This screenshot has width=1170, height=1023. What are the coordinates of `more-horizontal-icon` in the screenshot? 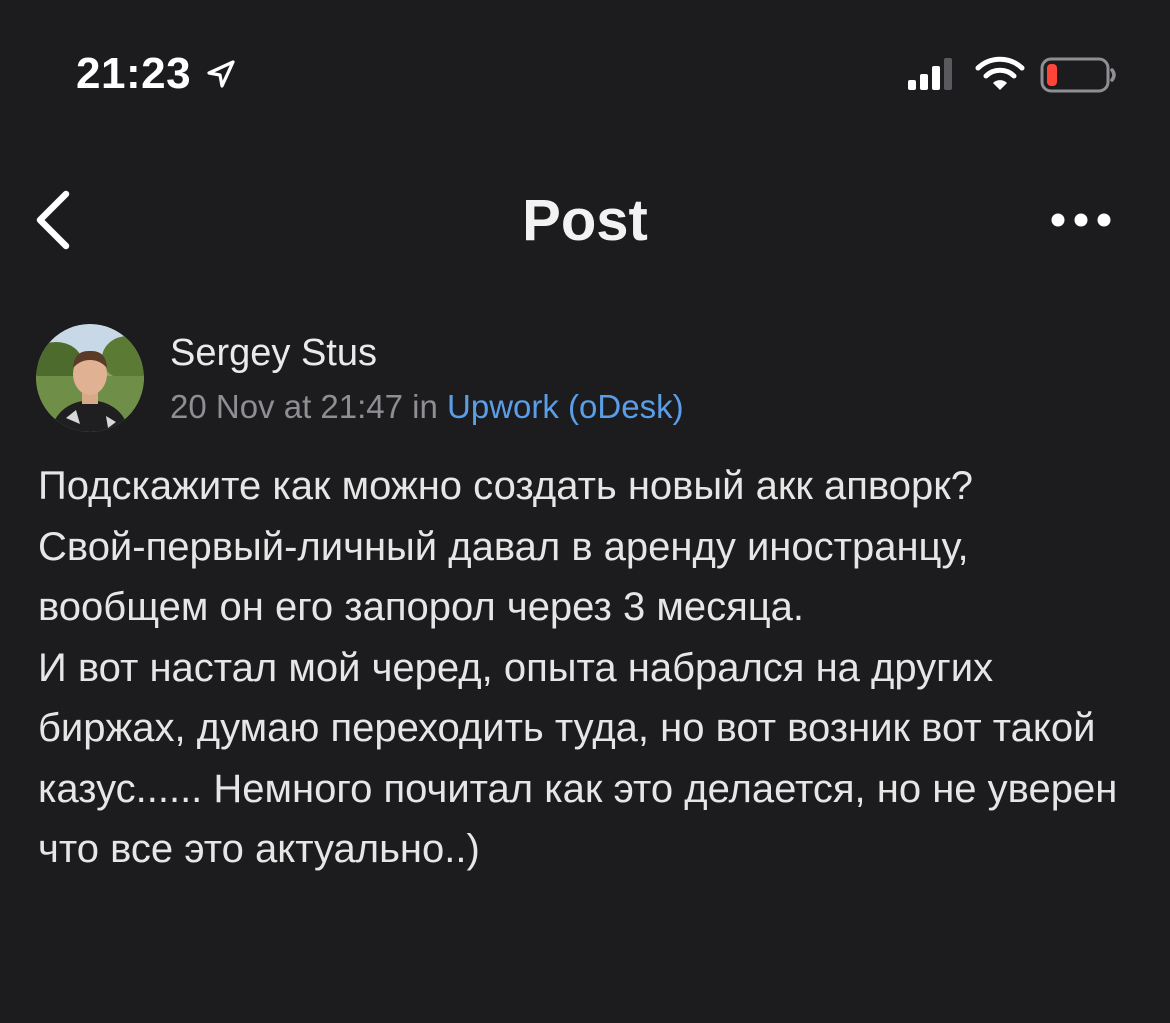 It's located at (1081, 220).